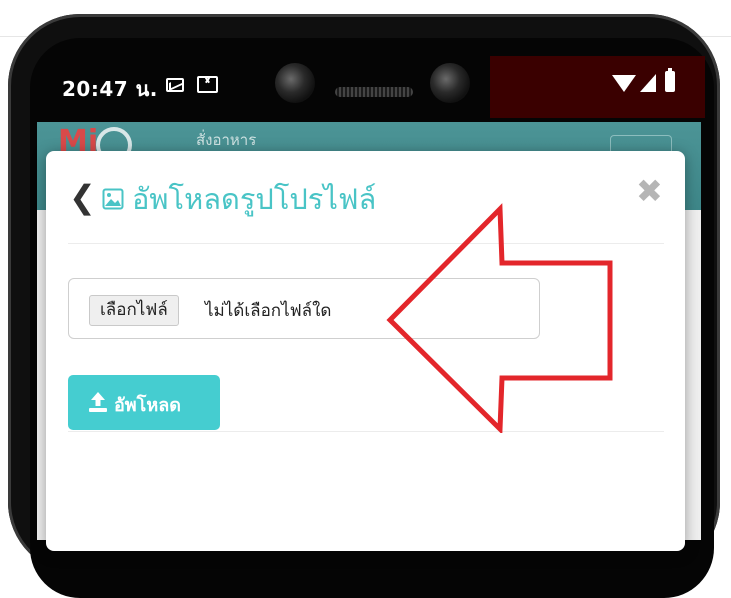 The image size is (731, 598). Describe the element at coordinates (295, 83) in the screenshot. I see `front-camera-left` at that location.